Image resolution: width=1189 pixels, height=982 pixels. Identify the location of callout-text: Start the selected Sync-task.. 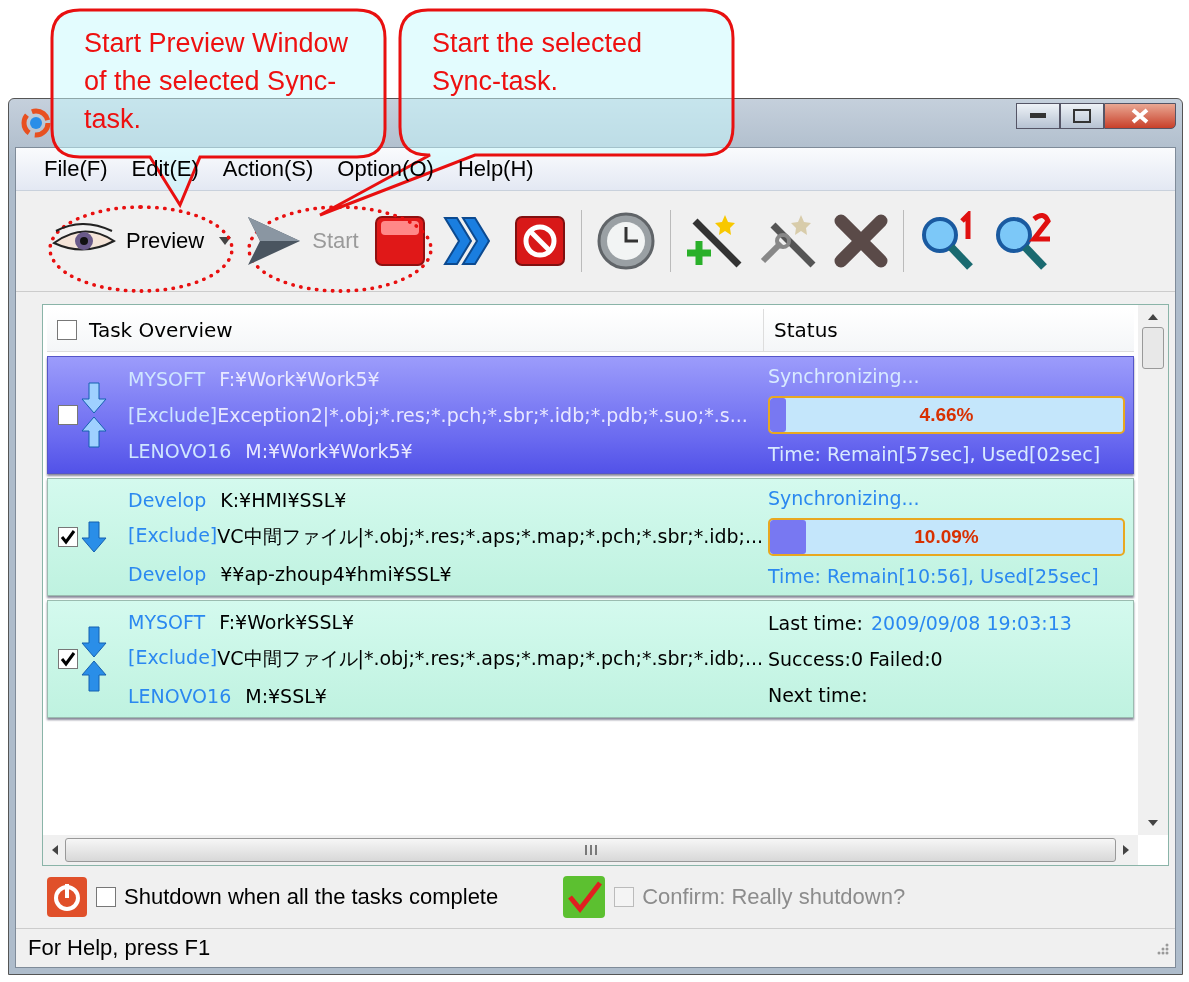
(538, 62).